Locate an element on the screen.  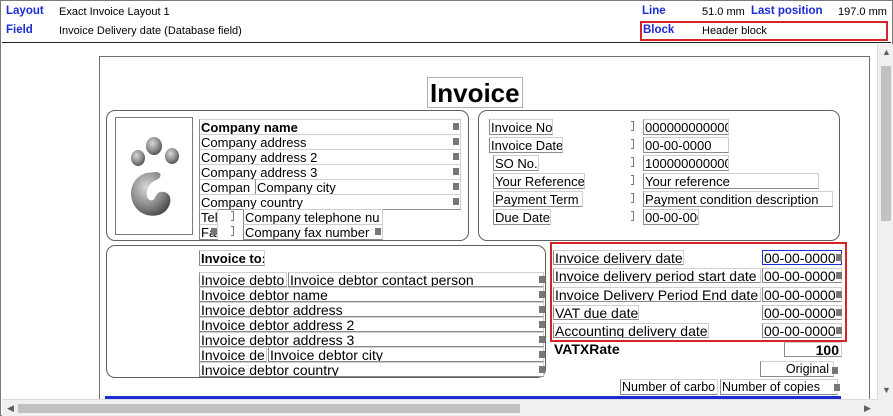
invoice-title: Invoice is located at coordinates (475, 92).